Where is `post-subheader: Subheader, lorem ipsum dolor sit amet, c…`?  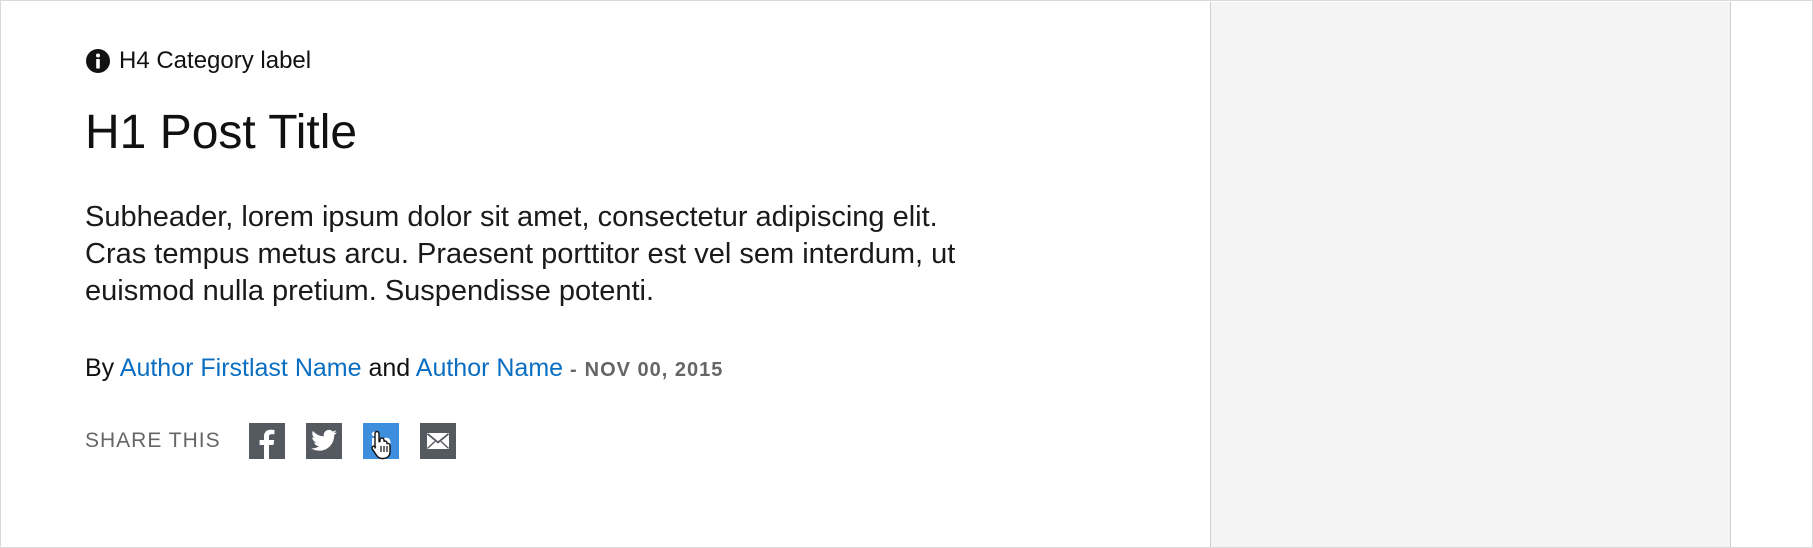
post-subheader: Subheader, lorem ipsum dolor sit amet, c… is located at coordinates (520, 254).